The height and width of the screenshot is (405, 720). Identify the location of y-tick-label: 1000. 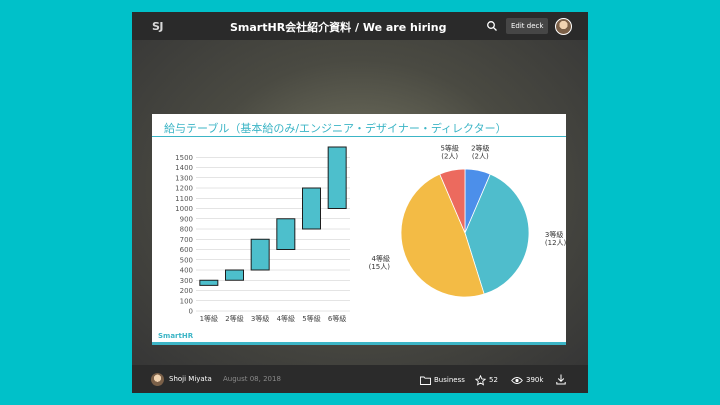
(184, 209).